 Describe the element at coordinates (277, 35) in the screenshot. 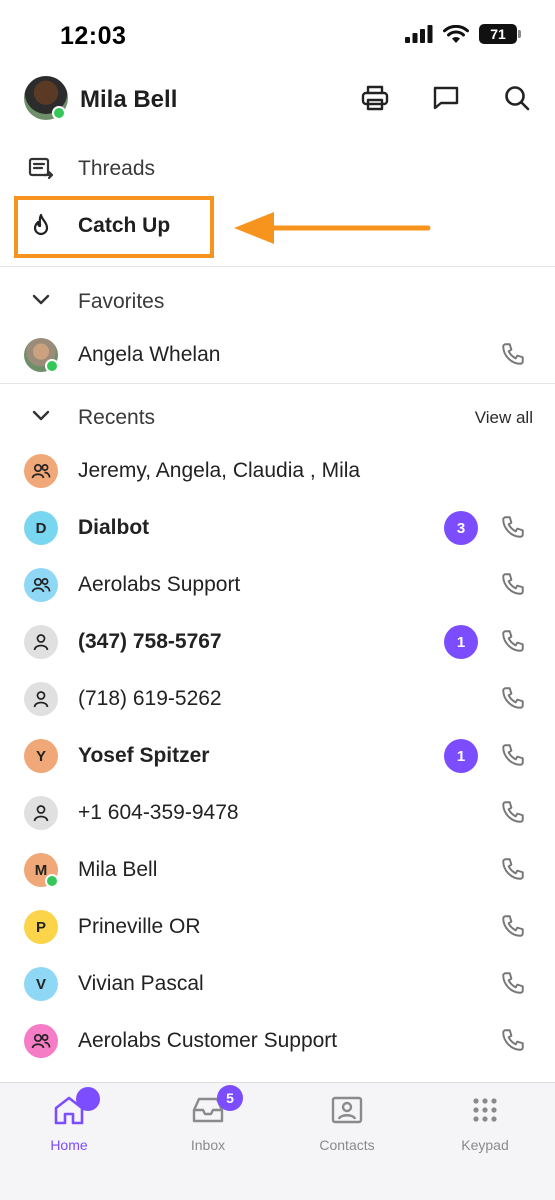

I see `status-bar: 12:03 71` at that location.